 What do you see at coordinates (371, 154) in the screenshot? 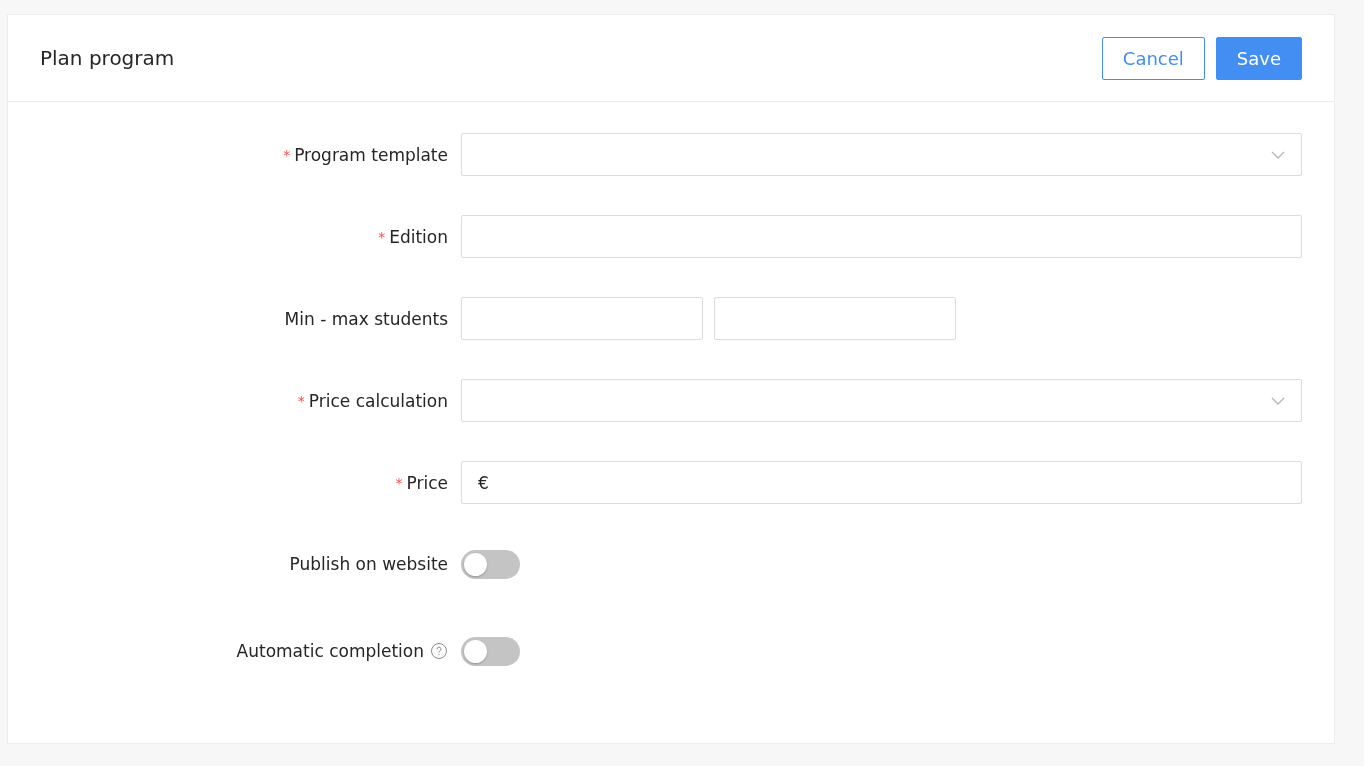
I see `field-label: Program template` at bounding box center [371, 154].